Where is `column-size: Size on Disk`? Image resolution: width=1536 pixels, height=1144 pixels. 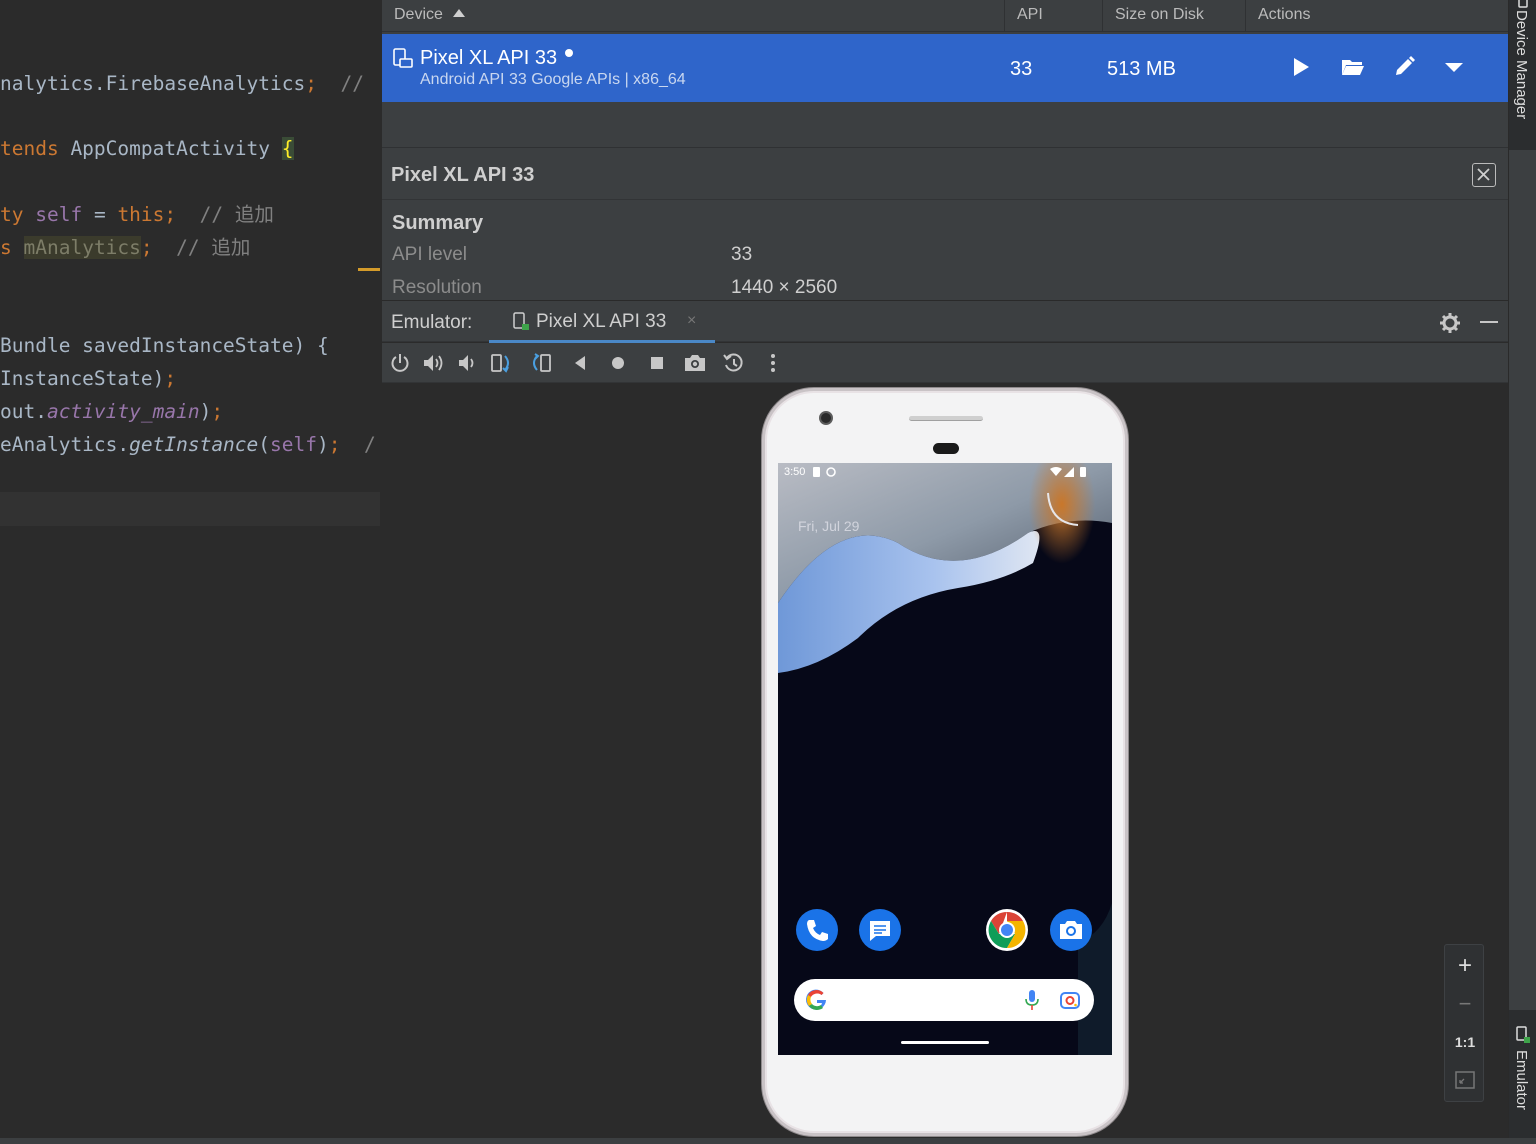
column-size: Size on Disk is located at coordinates (1173, 16).